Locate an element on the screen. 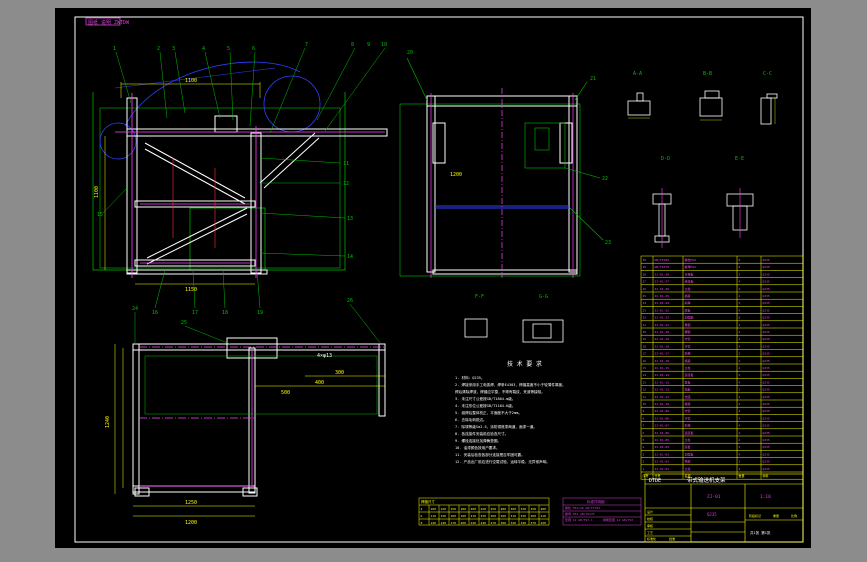 The height and width of the screenshot is (562, 867). balloon-22: 22 is located at coordinates (605, 179).